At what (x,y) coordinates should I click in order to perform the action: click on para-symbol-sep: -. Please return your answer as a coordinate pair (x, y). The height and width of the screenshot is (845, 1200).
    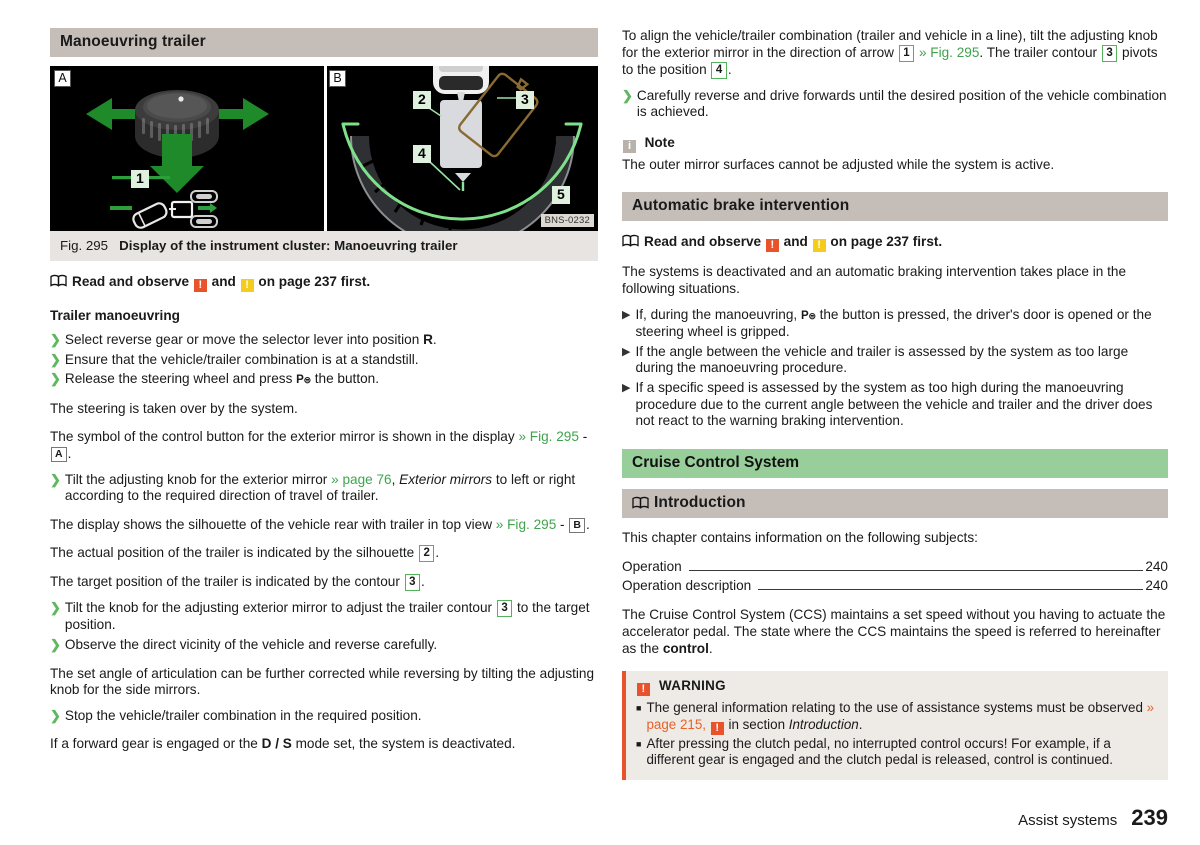
    Looking at the image, I should click on (583, 437).